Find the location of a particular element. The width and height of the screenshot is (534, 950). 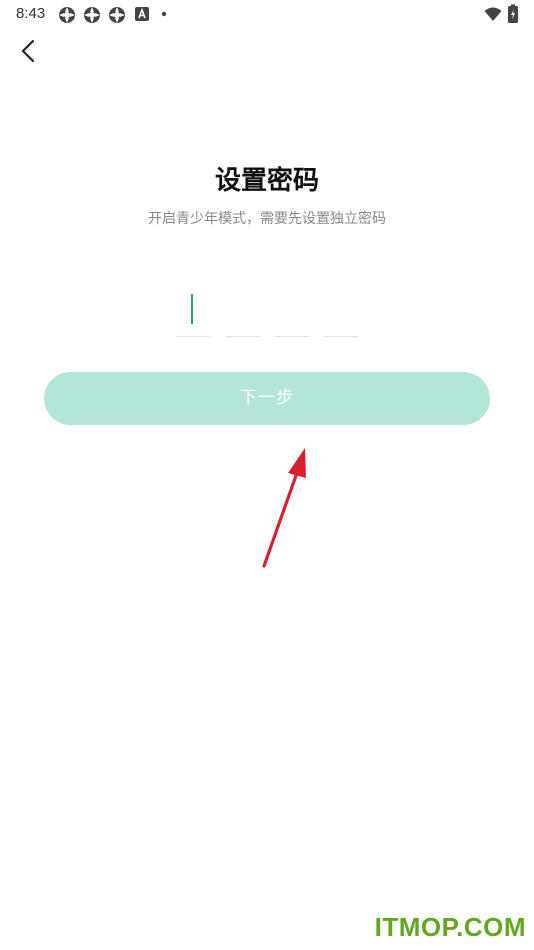

text-cursor is located at coordinates (192, 309).